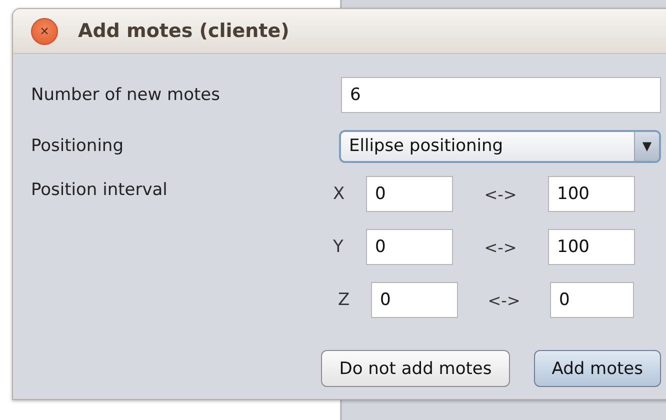 This screenshot has height=420, width=666. What do you see at coordinates (125, 95) in the screenshot?
I see `field-label: Number of new motes` at bounding box center [125, 95].